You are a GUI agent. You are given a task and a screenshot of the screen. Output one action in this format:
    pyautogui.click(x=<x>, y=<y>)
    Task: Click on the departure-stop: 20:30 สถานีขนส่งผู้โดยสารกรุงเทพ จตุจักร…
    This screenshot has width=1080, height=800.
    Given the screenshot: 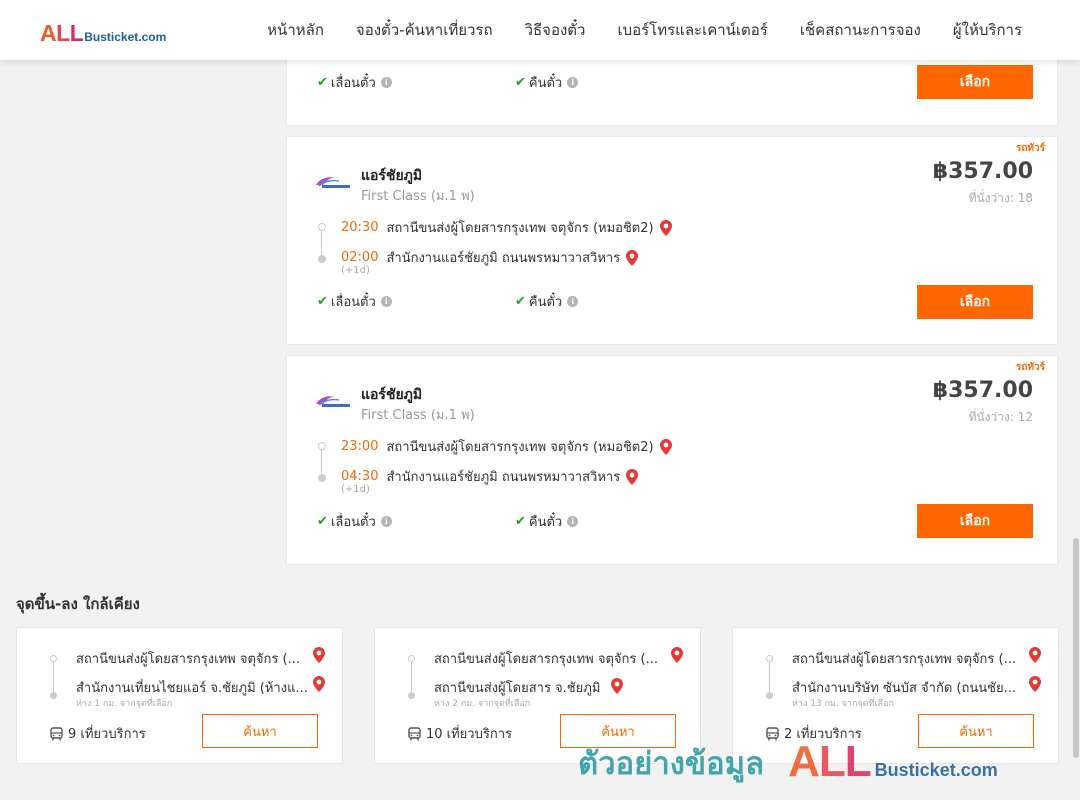 What is the action you would take?
    pyautogui.click(x=506, y=227)
    